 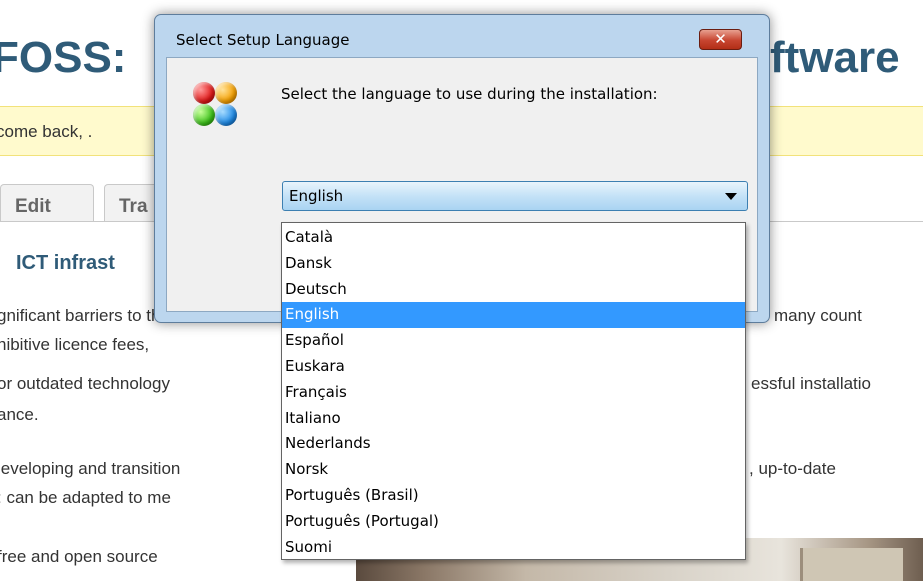 What do you see at coordinates (513, 548) in the screenshot?
I see `language-option: Suomi` at bounding box center [513, 548].